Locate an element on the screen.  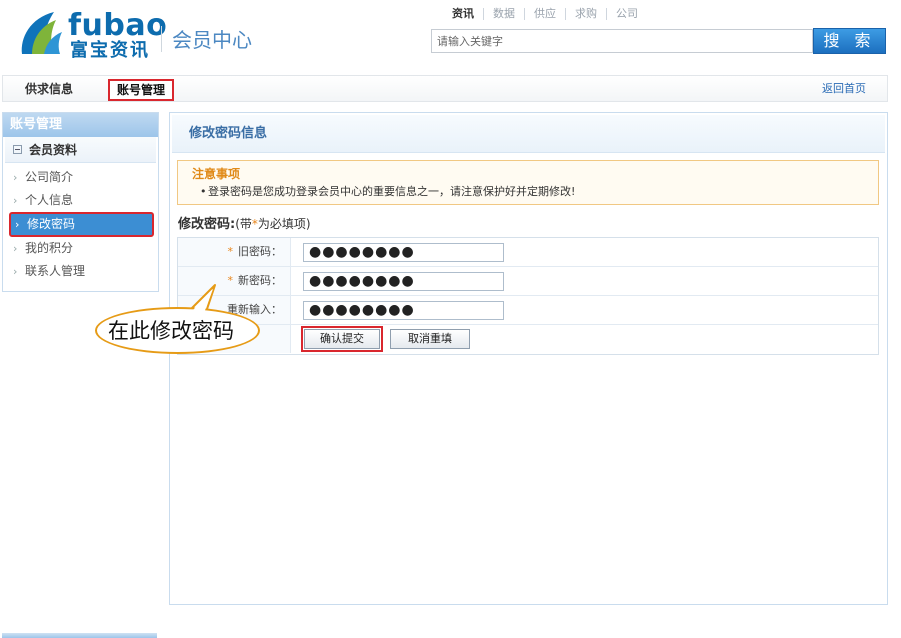
sidebar: 账号管理 会员资料 › 公司简介 › 个人信息 › 修改密码 › 我的积分 › 联系人管理 is located at coordinates (80, 202).